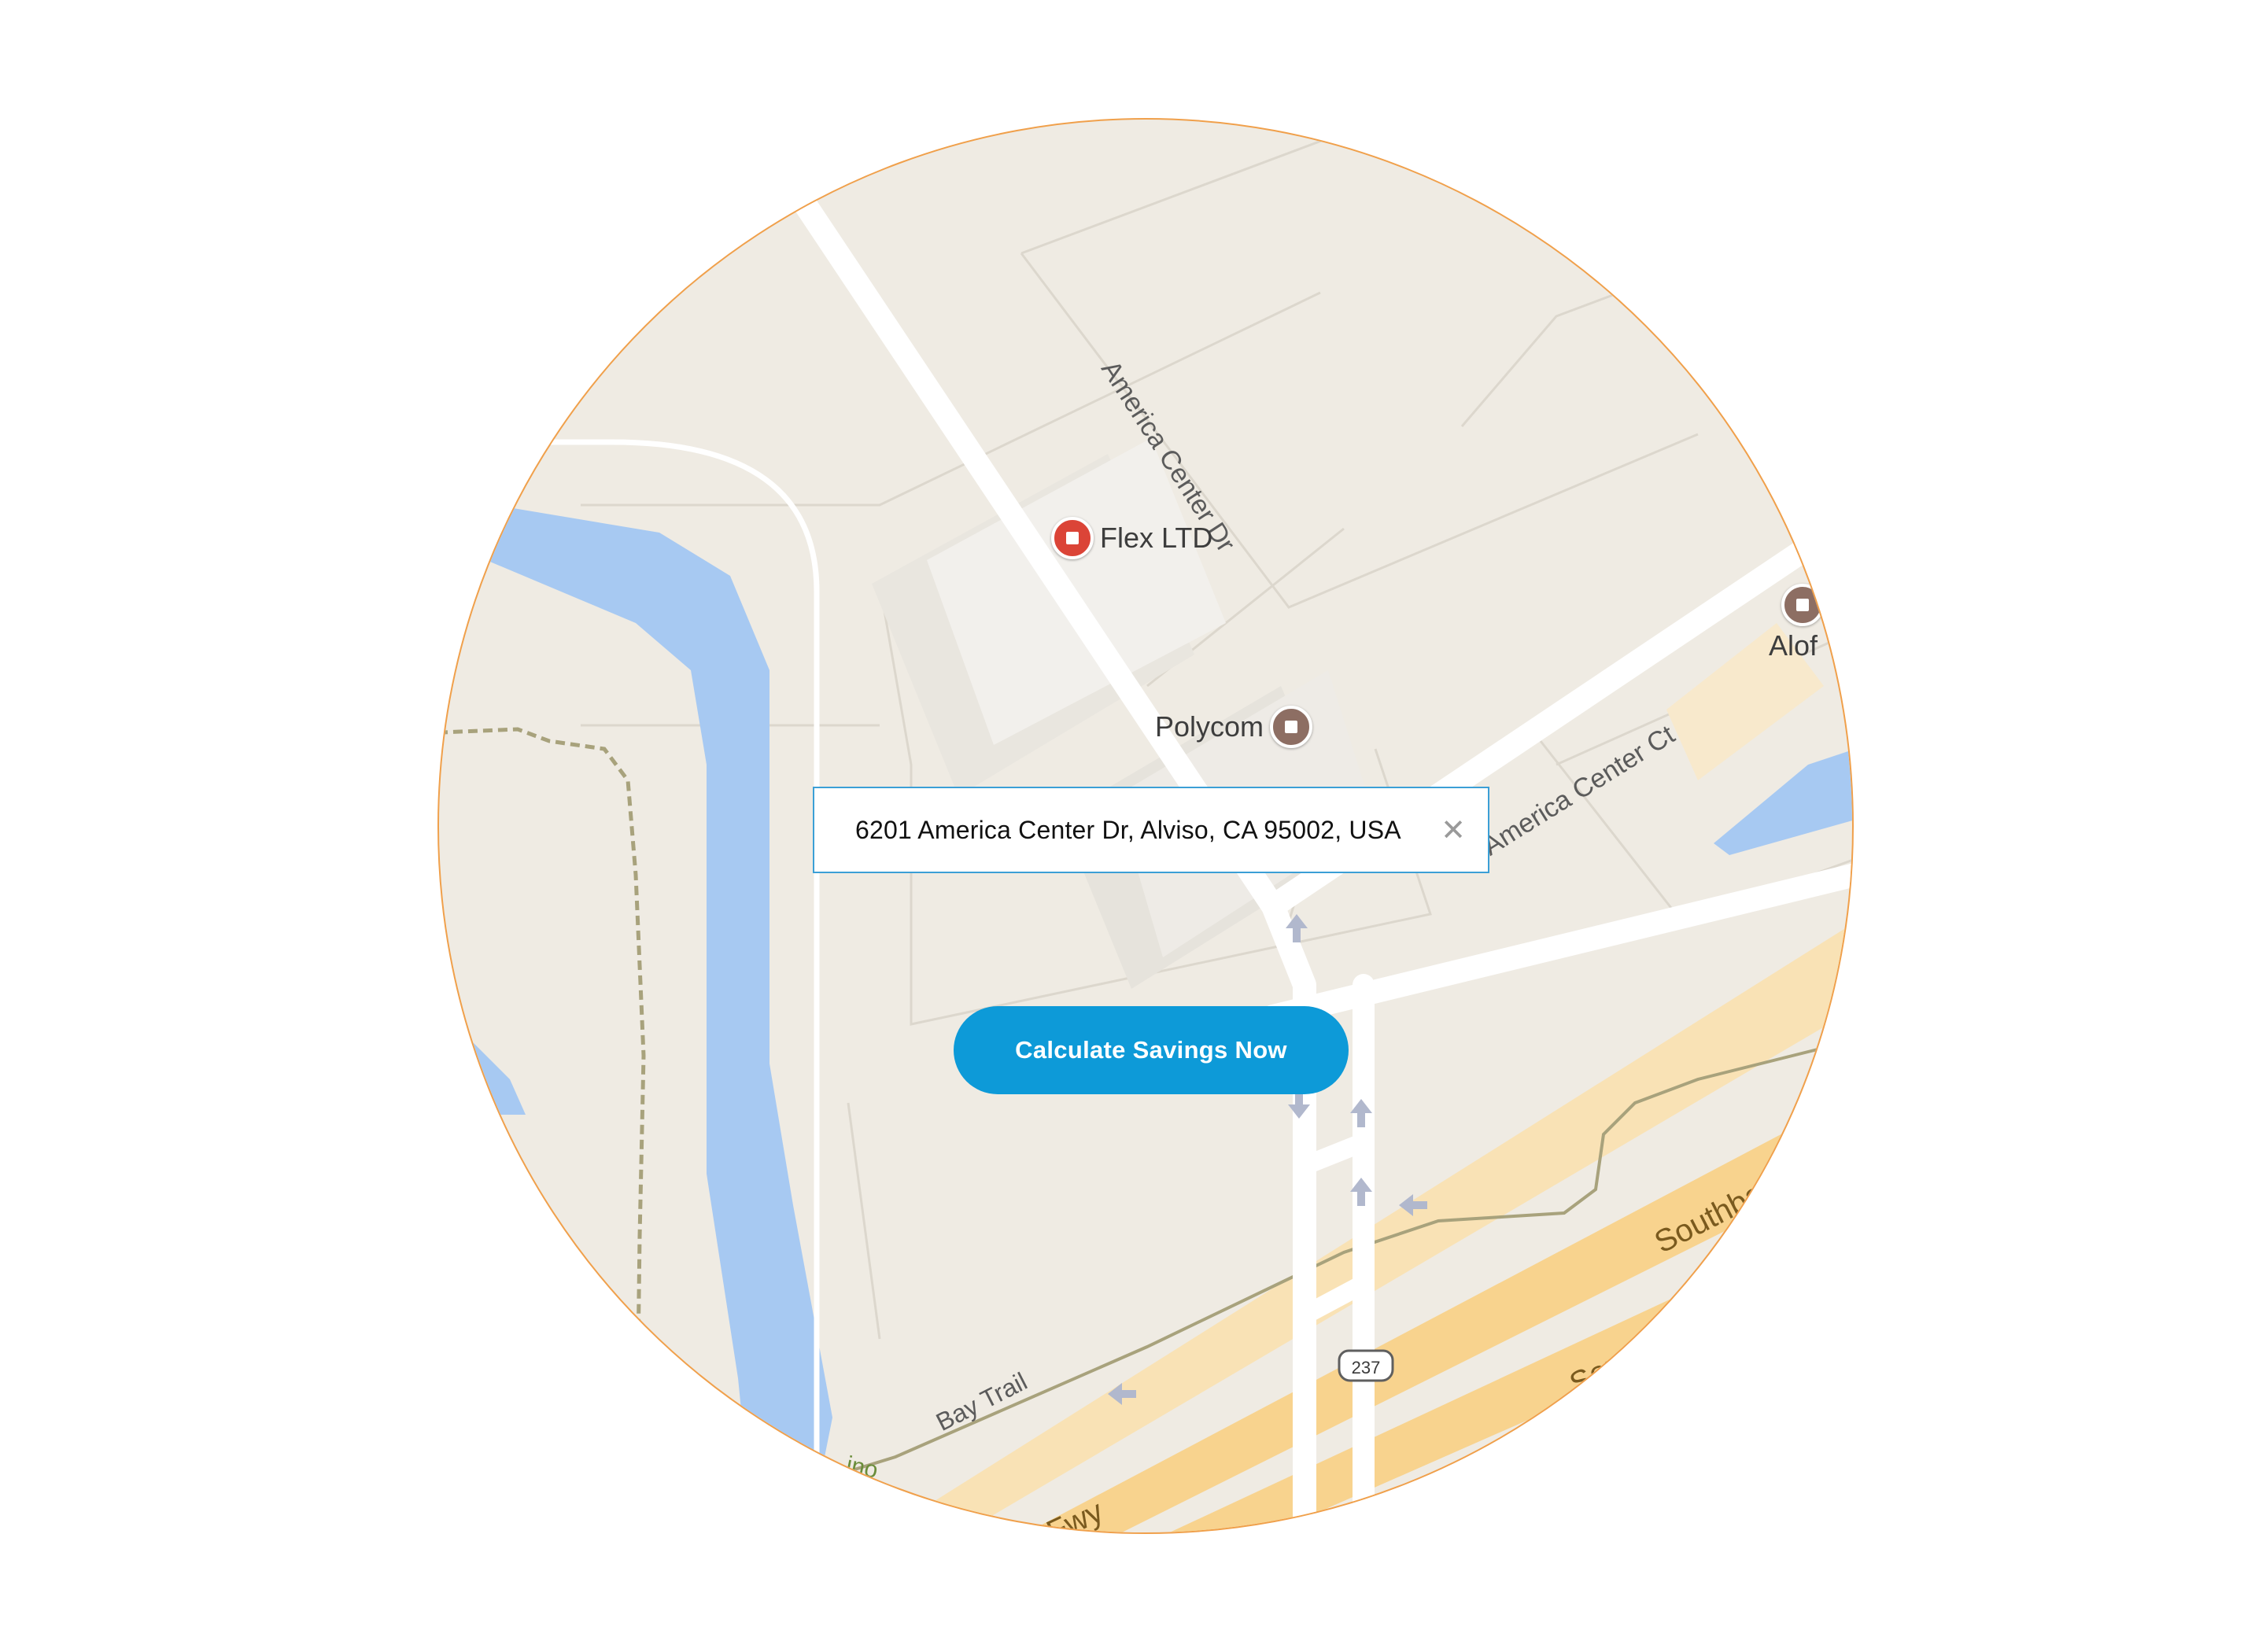 Image resolution: width=2266 pixels, height=1652 pixels. I want to click on aloft-marker-icon, so click(1803, 605).